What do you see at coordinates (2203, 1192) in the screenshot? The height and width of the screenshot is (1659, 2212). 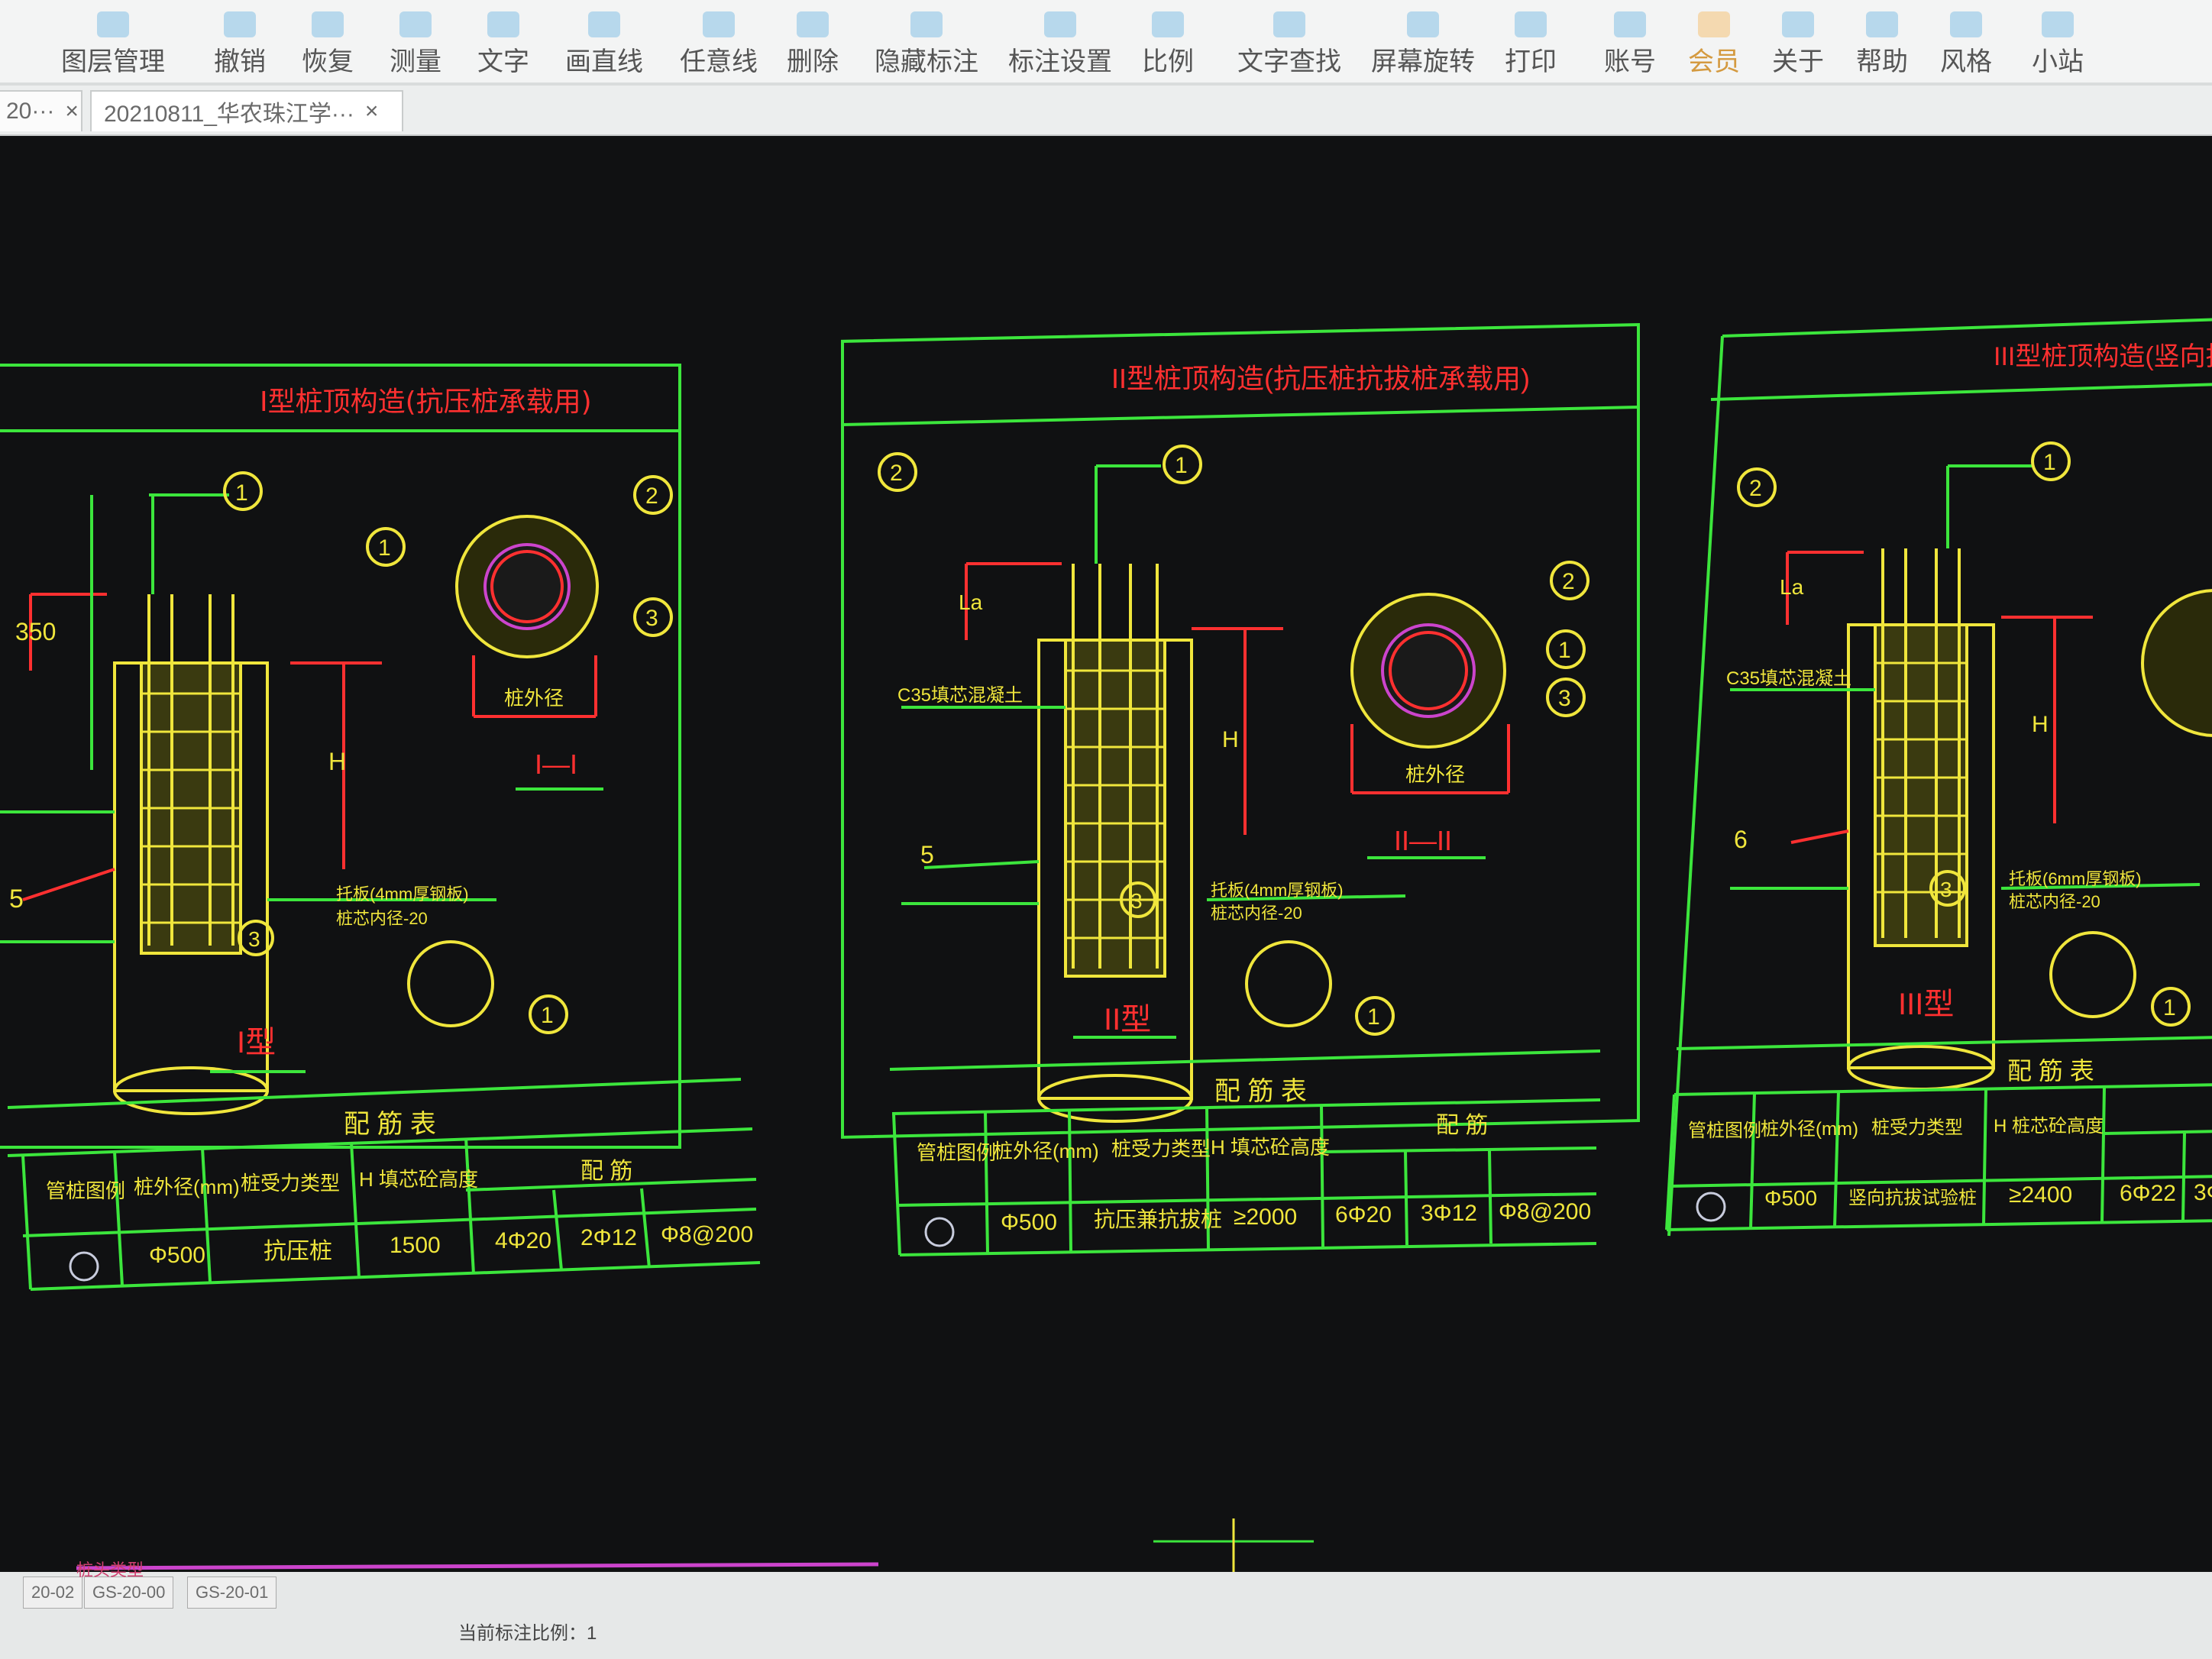 I see `cell-rebar-2: 3Φ` at bounding box center [2203, 1192].